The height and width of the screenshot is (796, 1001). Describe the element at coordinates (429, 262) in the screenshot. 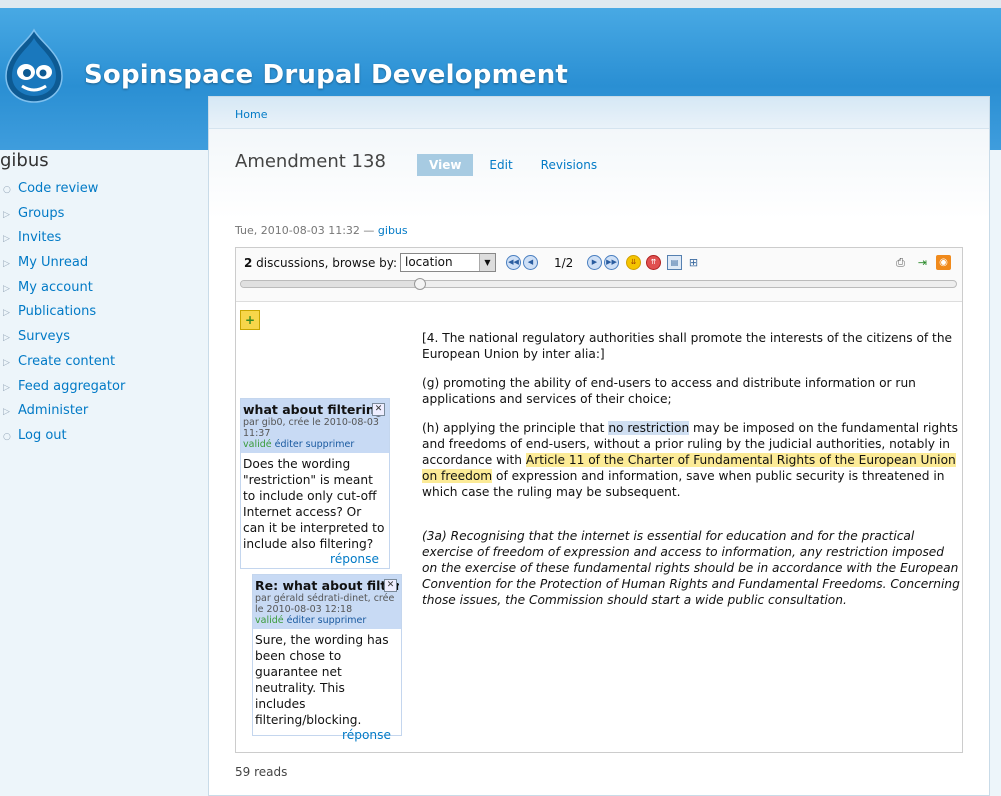

I see `browse-by-value: location` at that location.